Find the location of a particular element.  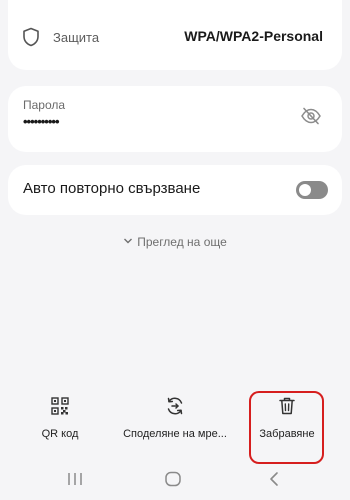

shield-icon is located at coordinates (31, 37).